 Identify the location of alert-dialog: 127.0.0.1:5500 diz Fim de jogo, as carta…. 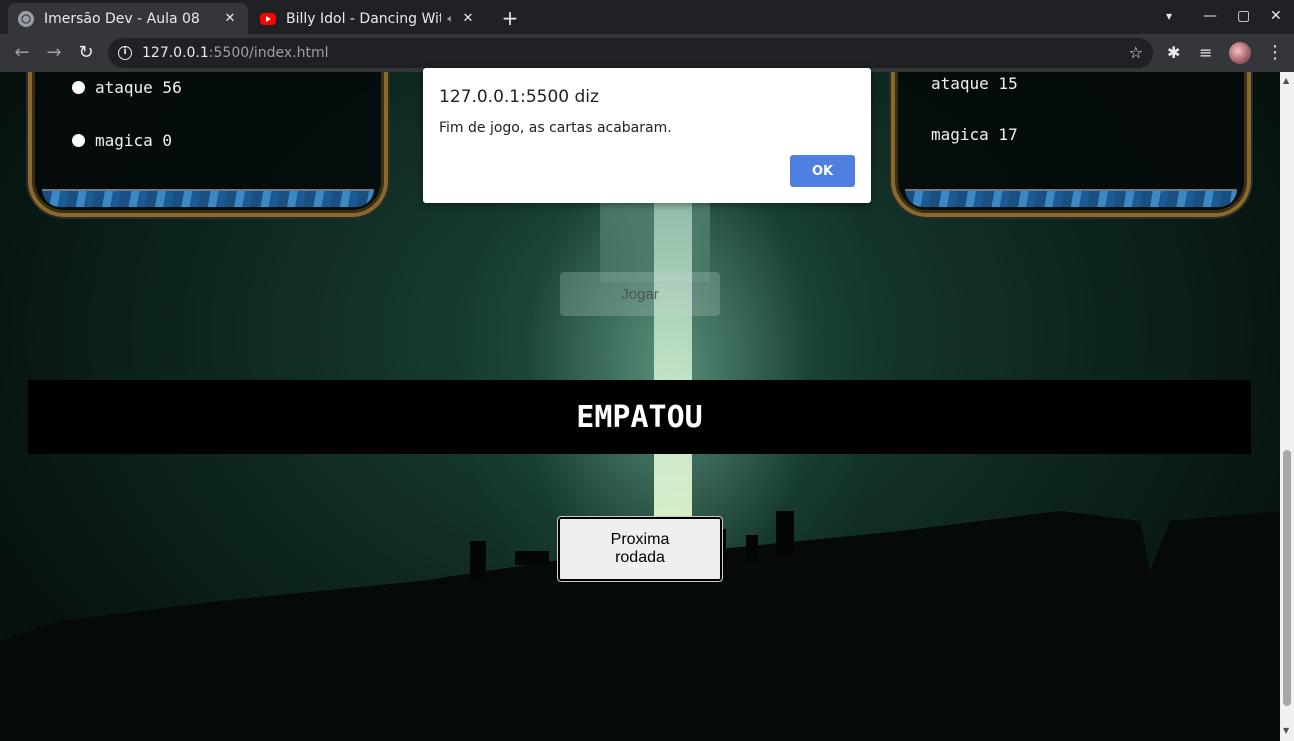
(647, 135).